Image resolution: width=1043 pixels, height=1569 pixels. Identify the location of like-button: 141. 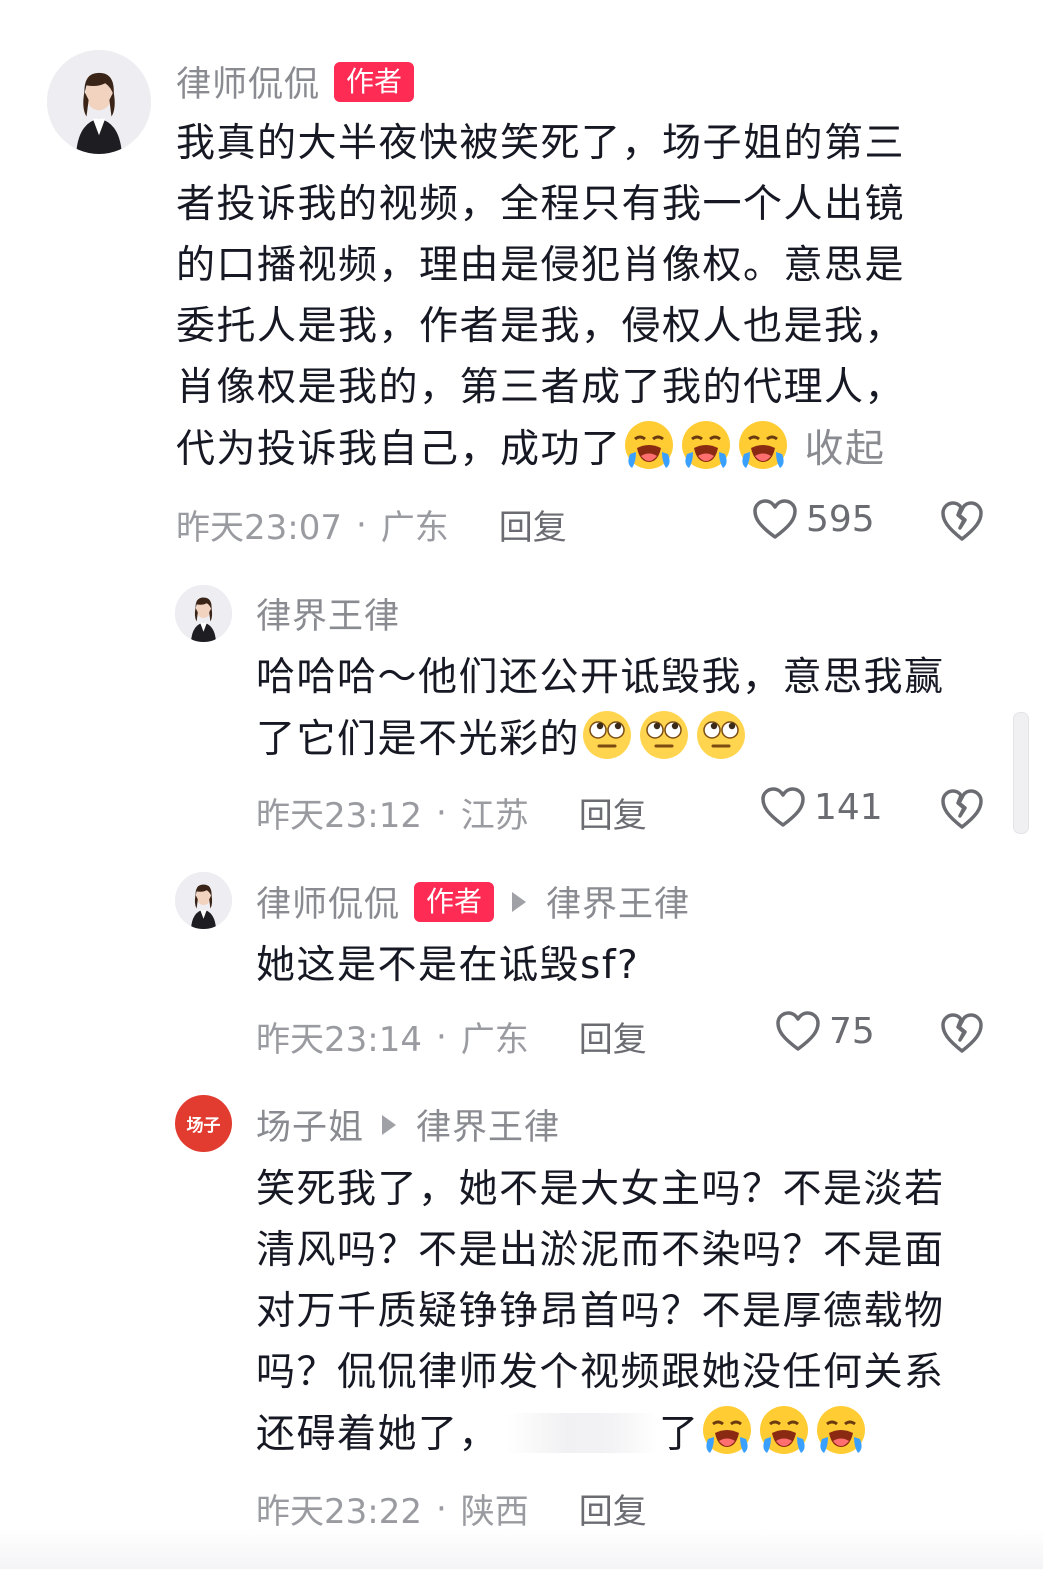
(821, 807).